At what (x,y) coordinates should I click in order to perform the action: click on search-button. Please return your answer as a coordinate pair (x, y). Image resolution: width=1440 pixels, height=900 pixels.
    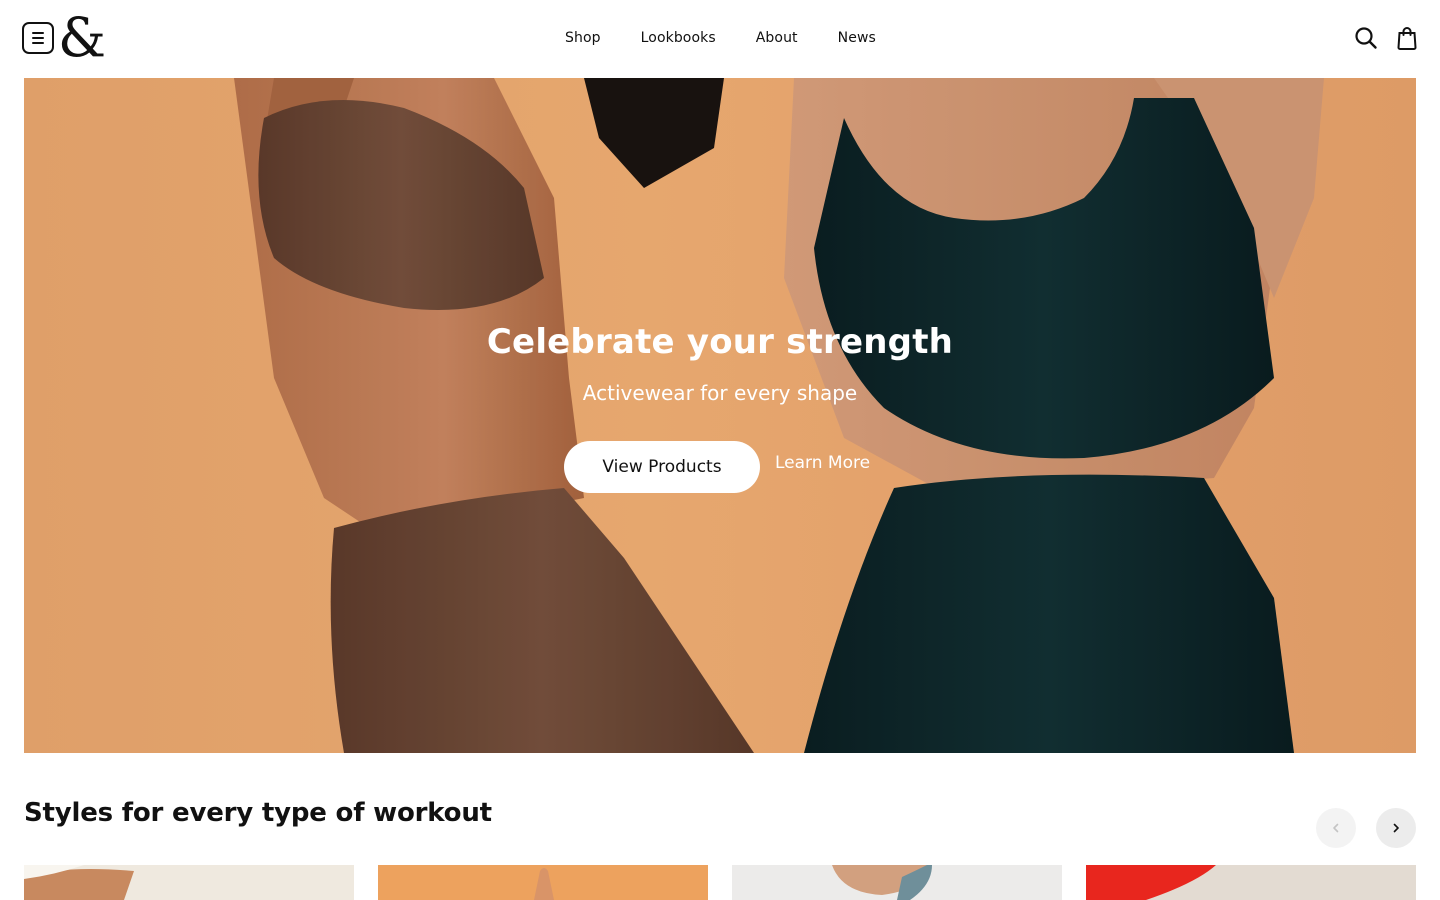
    Looking at the image, I should click on (1366, 38).